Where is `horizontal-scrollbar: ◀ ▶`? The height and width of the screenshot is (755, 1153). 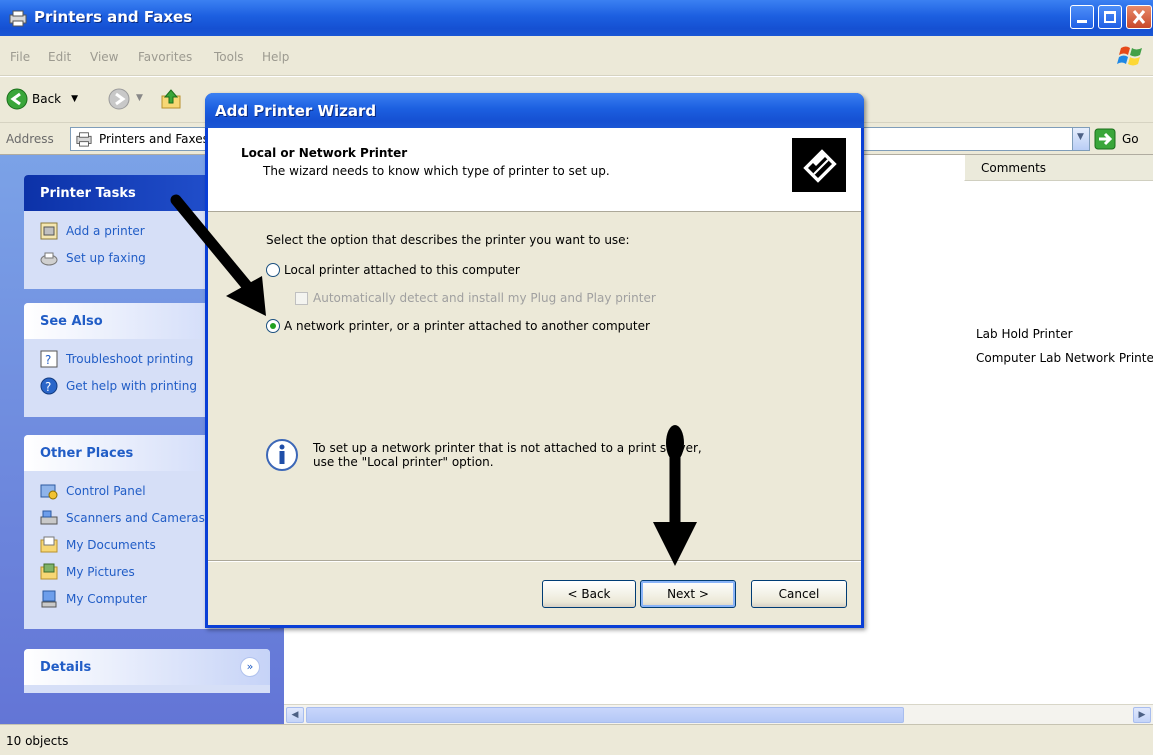
horizontal-scrollbar: ◀ ▶ is located at coordinates (718, 714).